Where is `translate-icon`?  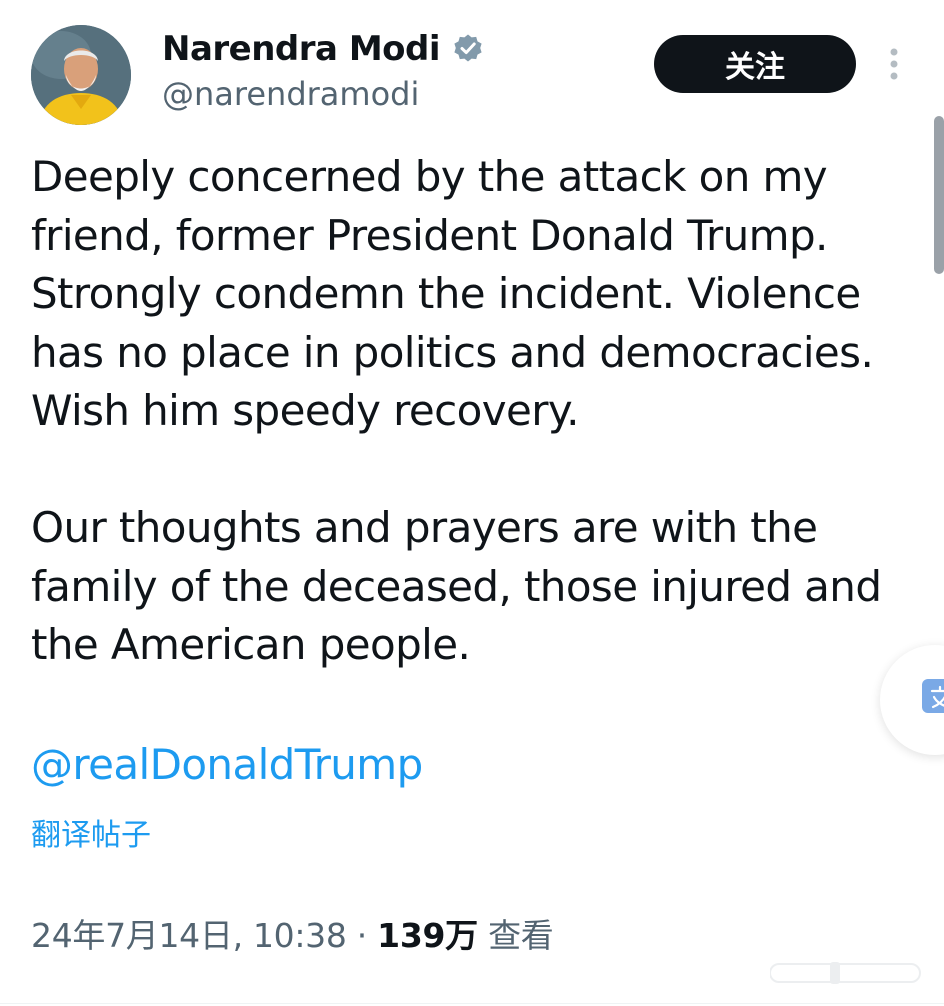 translate-icon is located at coordinates (933, 696).